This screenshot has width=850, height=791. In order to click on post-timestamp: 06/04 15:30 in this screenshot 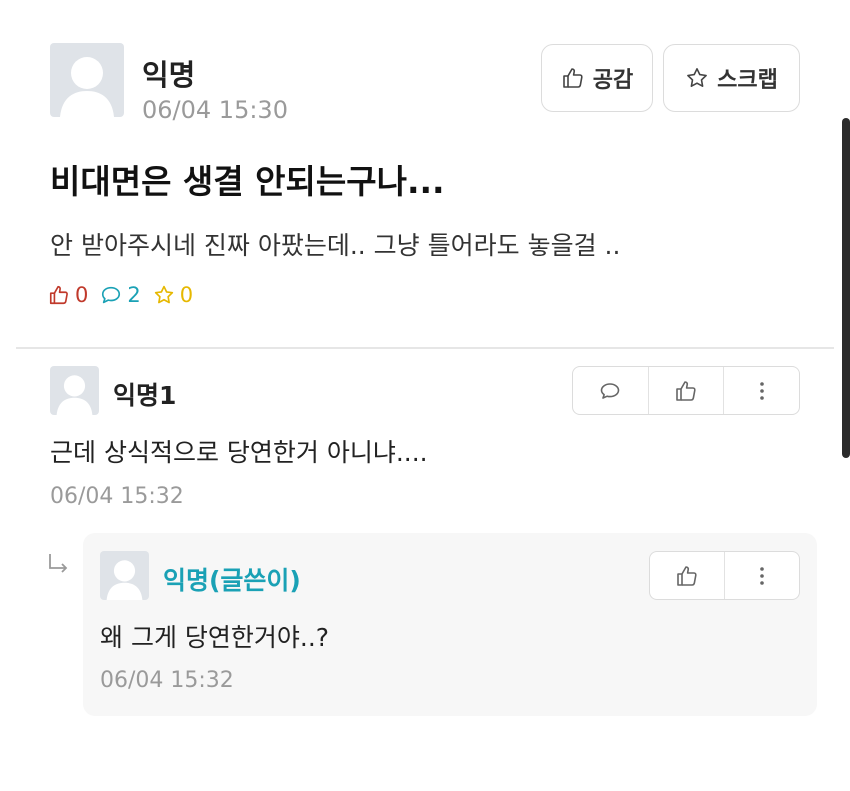, I will do `click(215, 110)`.